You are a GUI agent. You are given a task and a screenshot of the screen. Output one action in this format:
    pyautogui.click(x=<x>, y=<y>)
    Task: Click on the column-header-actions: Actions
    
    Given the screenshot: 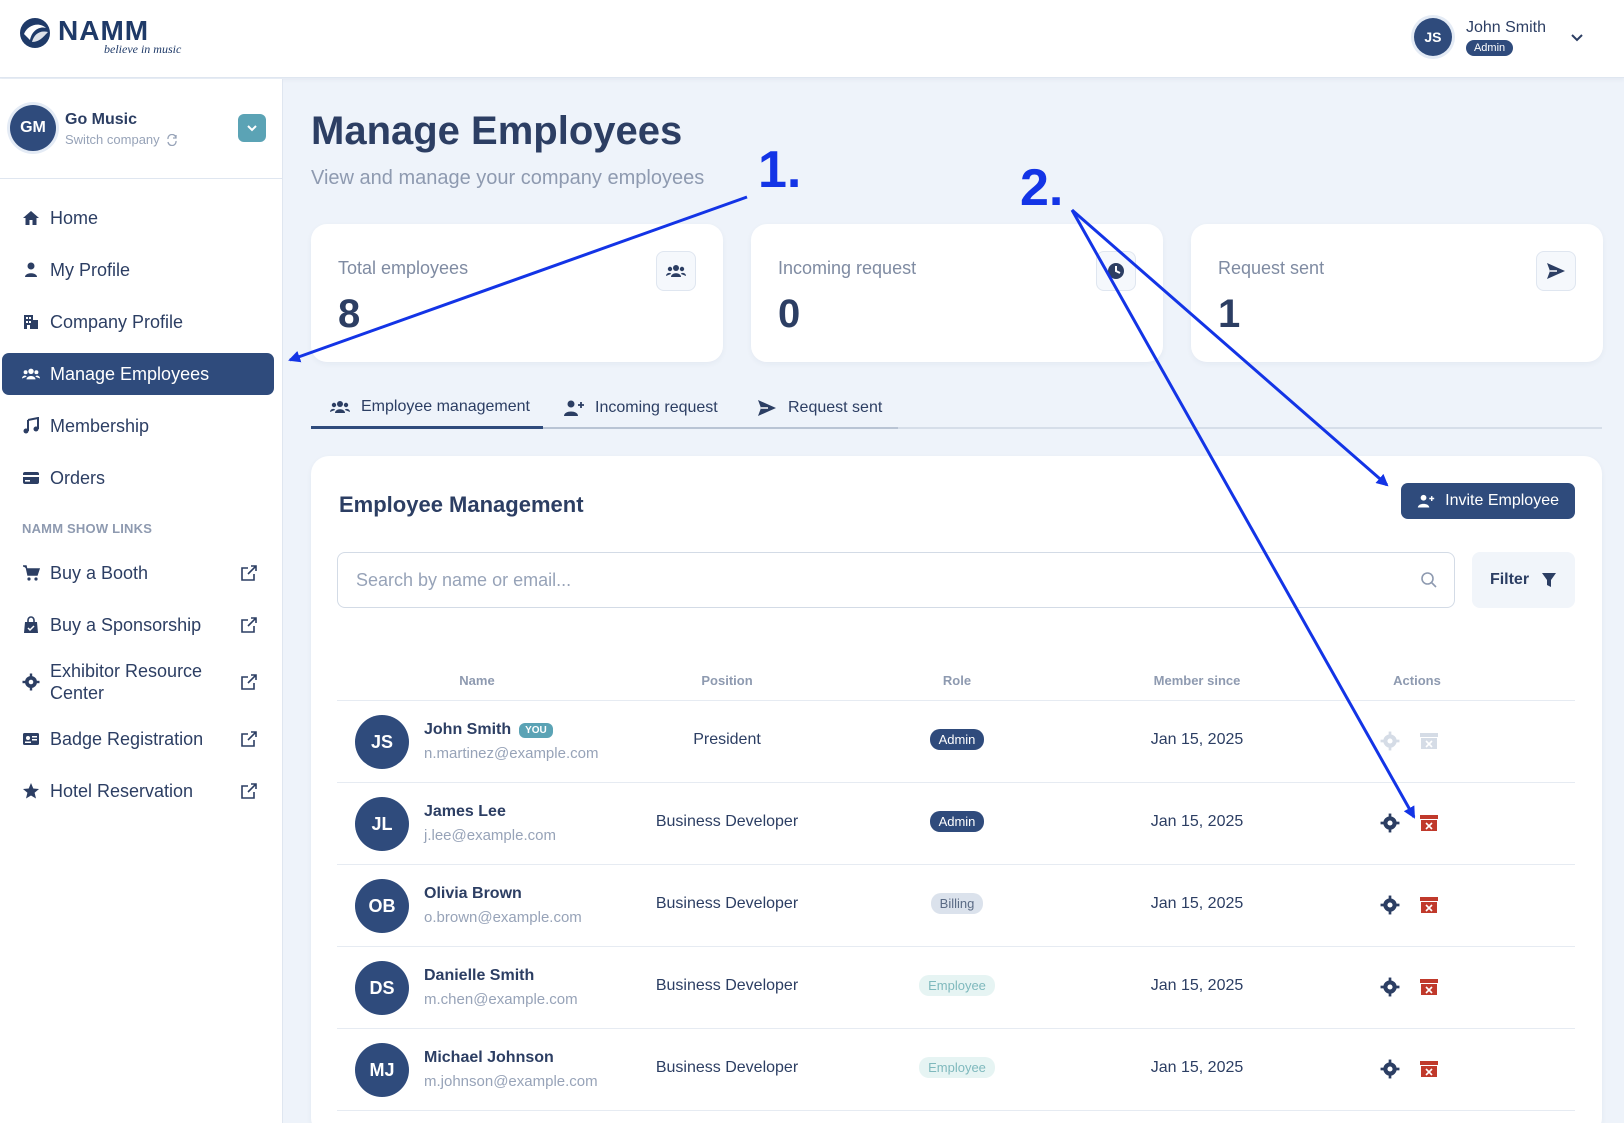 What is the action you would take?
    pyautogui.click(x=1417, y=680)
    